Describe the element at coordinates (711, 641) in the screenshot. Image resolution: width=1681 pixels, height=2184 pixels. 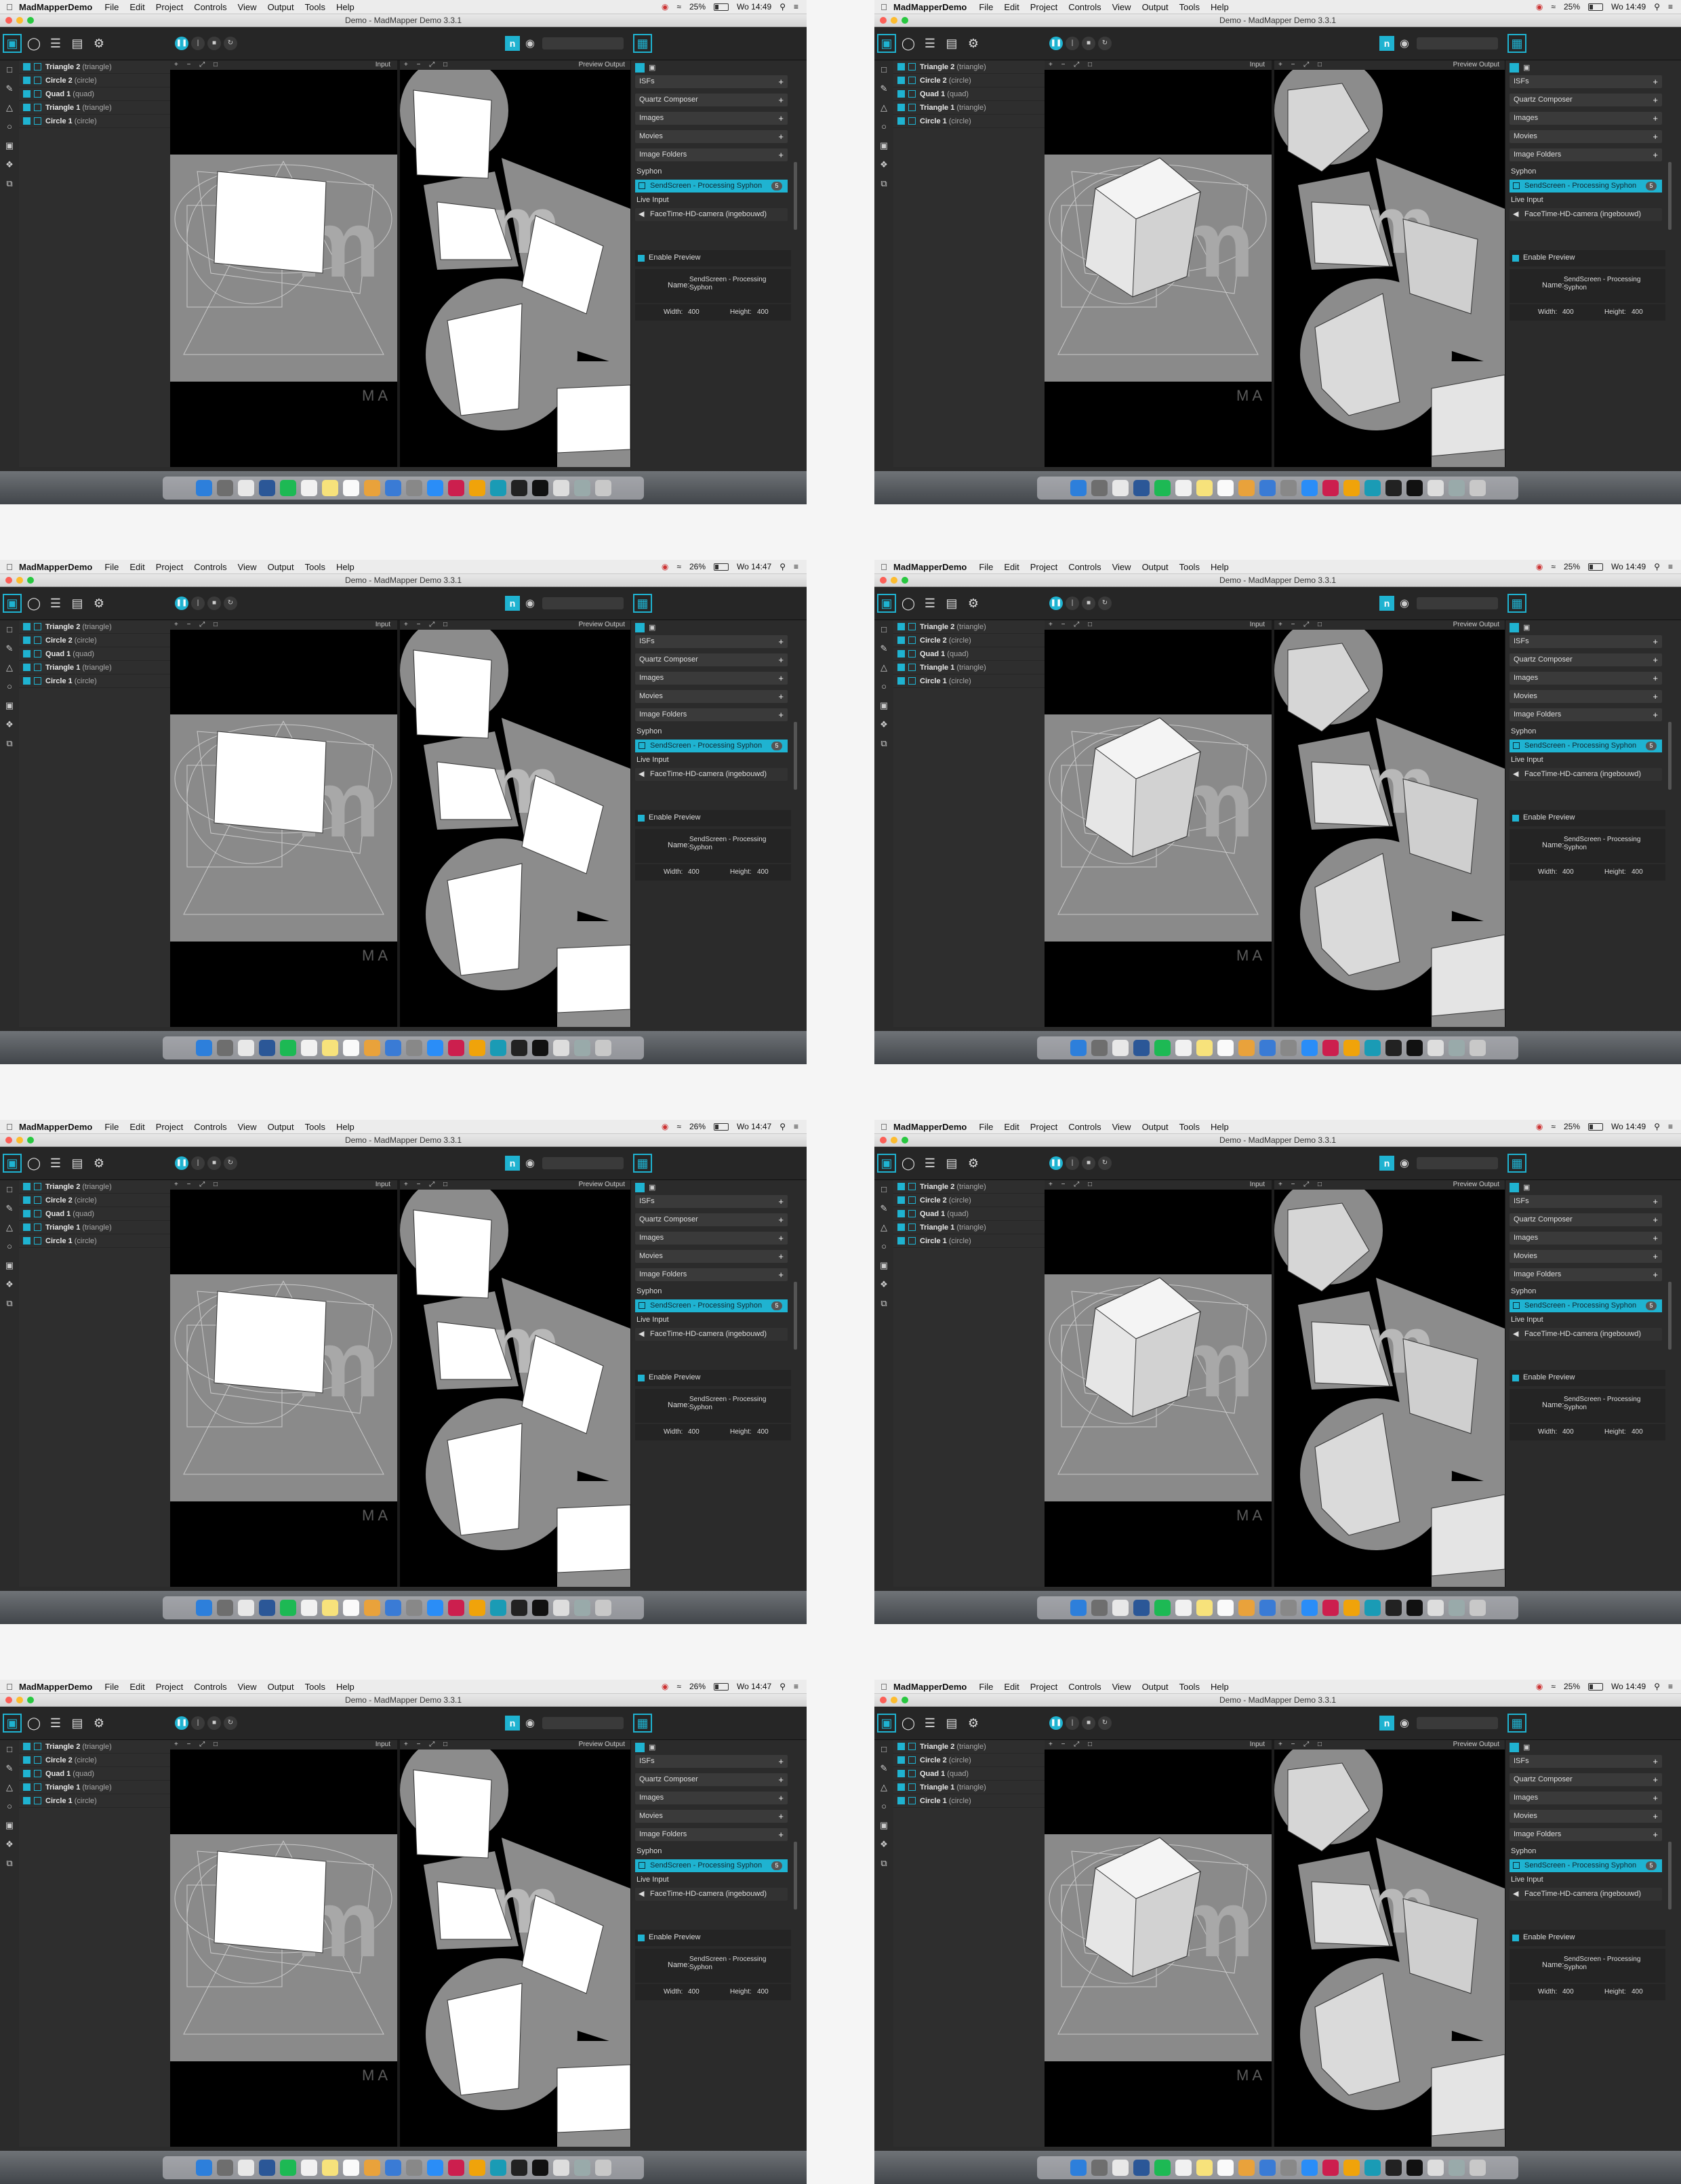
I see `isfs-row: ISFs +` at that location.